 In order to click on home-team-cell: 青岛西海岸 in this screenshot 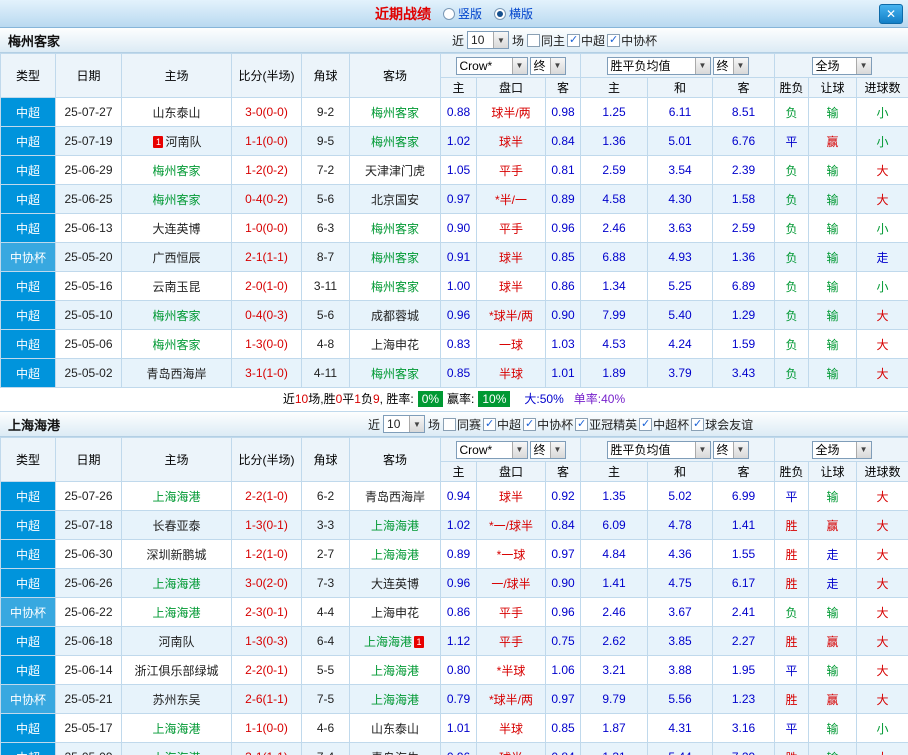, I will do `click(176, 373)`.